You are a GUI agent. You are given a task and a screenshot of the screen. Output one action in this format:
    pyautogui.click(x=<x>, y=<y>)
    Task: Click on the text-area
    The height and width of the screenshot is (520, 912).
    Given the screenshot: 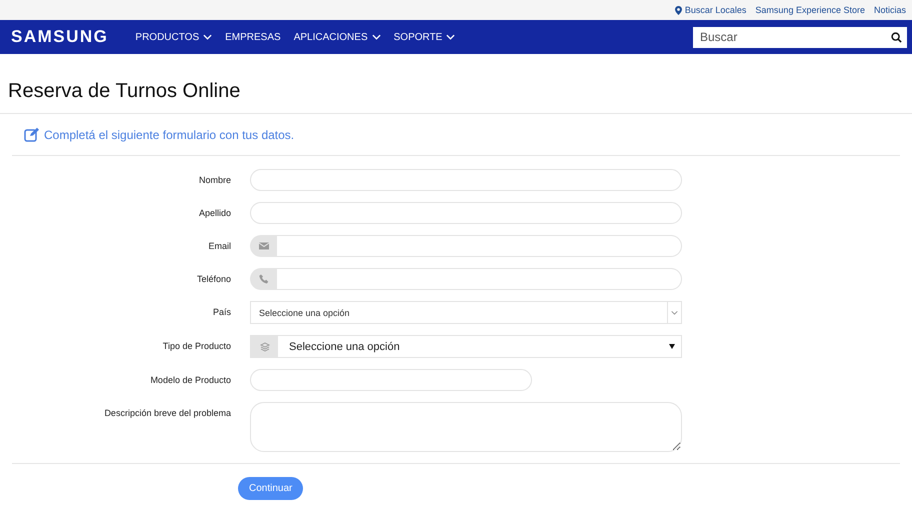 What is the action you would take?
    pyautogui.click(x=466, y=427)
    